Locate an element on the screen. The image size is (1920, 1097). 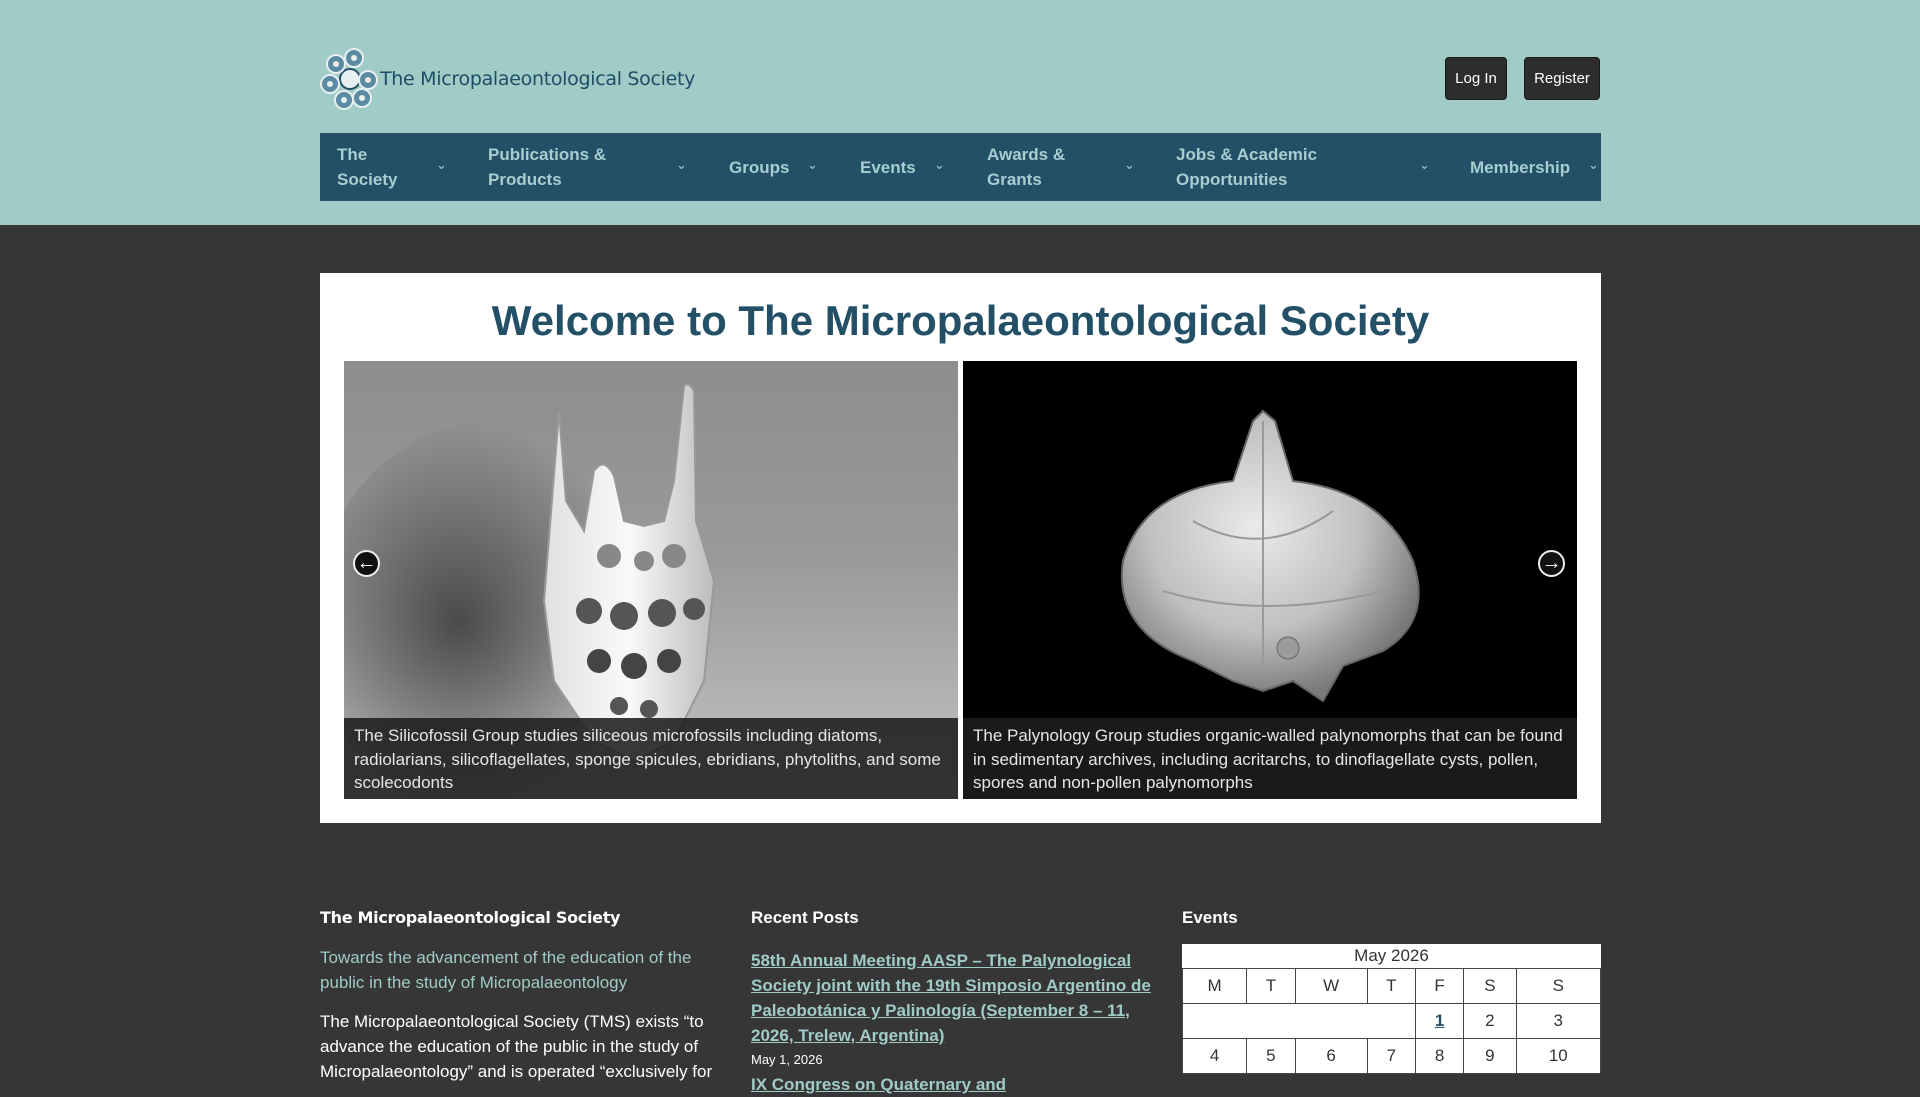
nav-item-awards: Awards & Grants is located at coordinates (1026, 167).